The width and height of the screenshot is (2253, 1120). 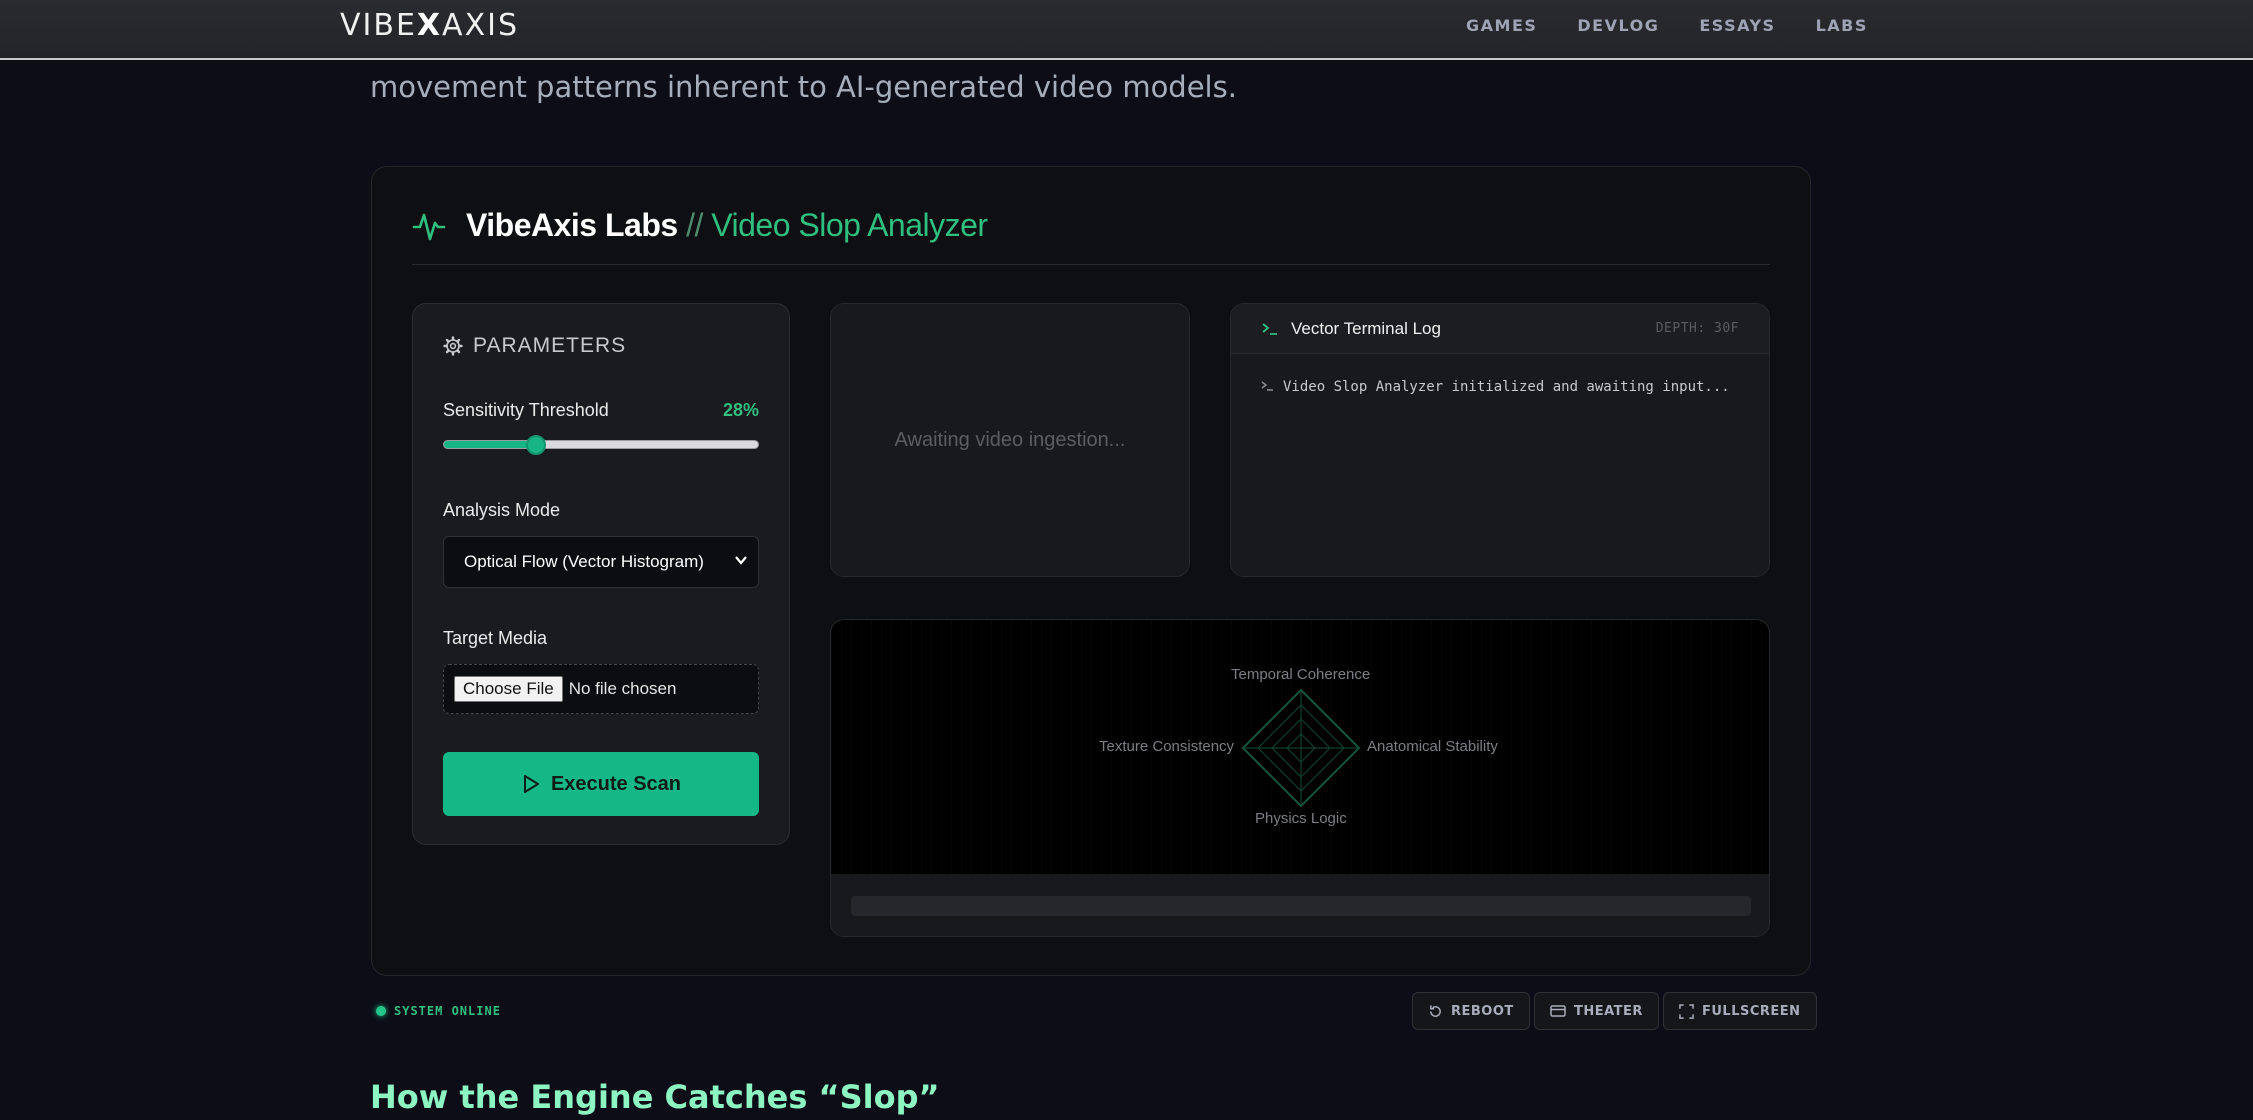 I want to click on section-title: How the Engine Catches “Slop”, so click(x=655, y=1097).